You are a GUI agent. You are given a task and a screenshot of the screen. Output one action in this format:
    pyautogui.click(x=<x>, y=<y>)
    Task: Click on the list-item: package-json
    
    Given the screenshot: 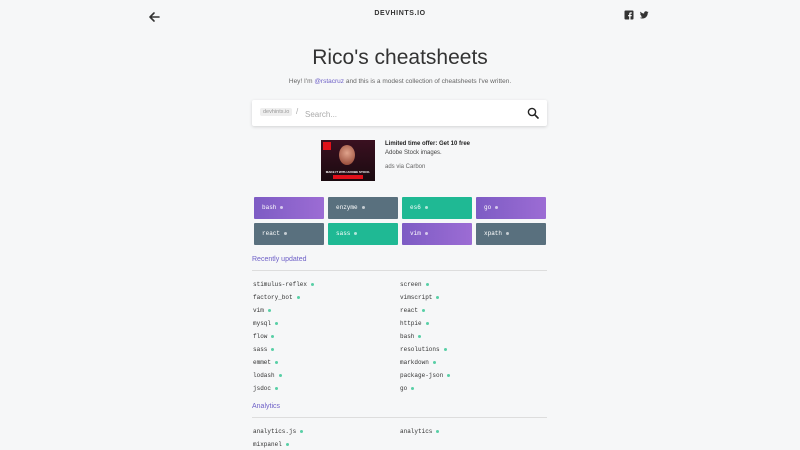 What is the action you would take?
    pyautogui.click(x=425, y=375)
    